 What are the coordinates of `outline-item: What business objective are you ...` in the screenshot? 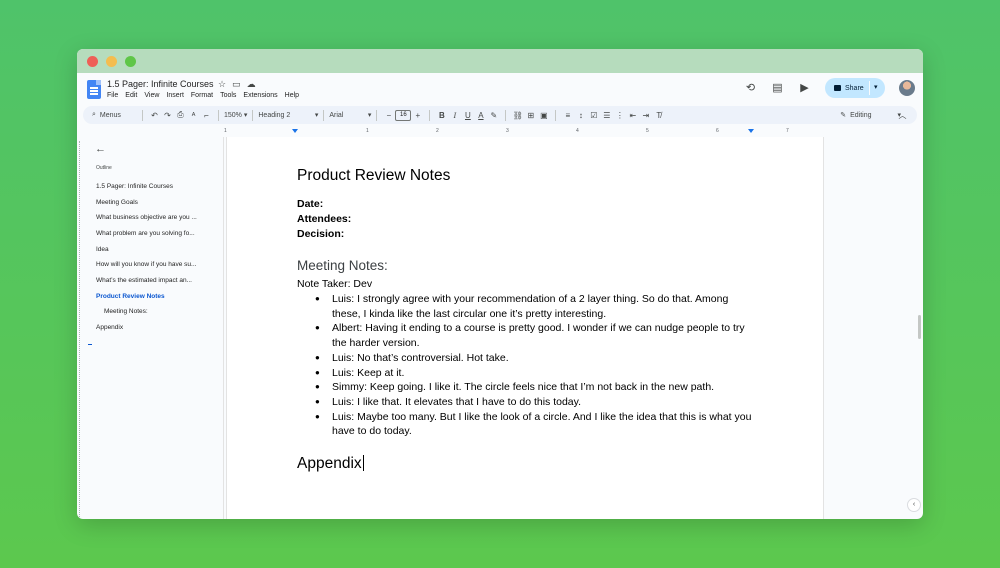 It's located at (155, 217).